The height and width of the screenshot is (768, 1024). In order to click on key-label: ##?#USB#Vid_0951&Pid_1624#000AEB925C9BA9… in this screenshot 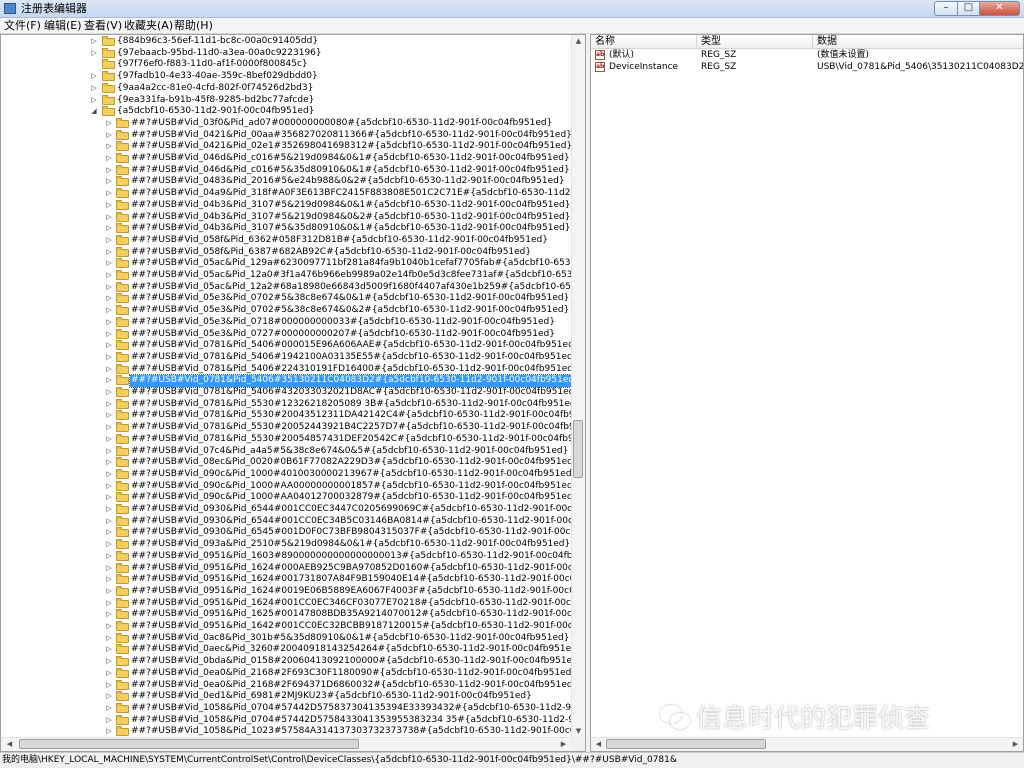, I will do `click(351, 569)`.